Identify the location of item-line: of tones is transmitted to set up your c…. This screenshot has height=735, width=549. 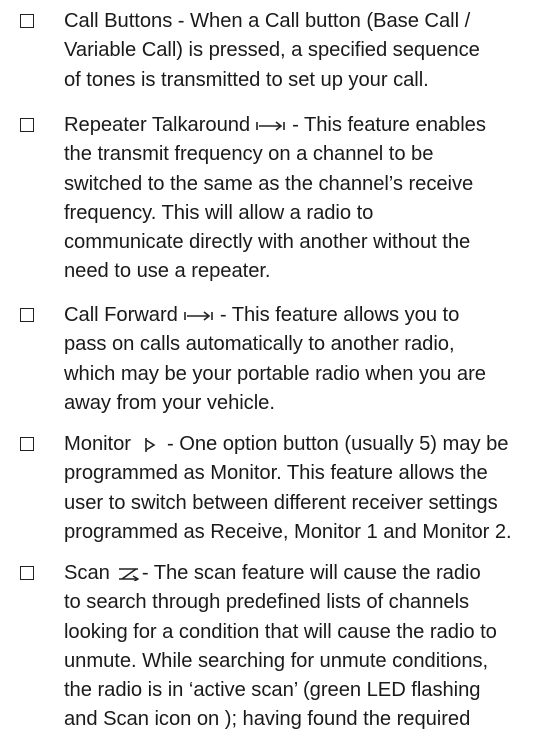
(246, 79).